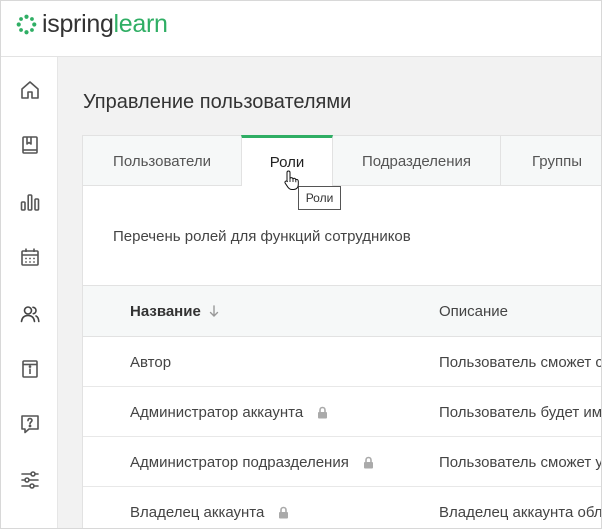  Describe the element at coordinates (342, 311) in the screenshot. I see `table-header: Название Описание` at that location.